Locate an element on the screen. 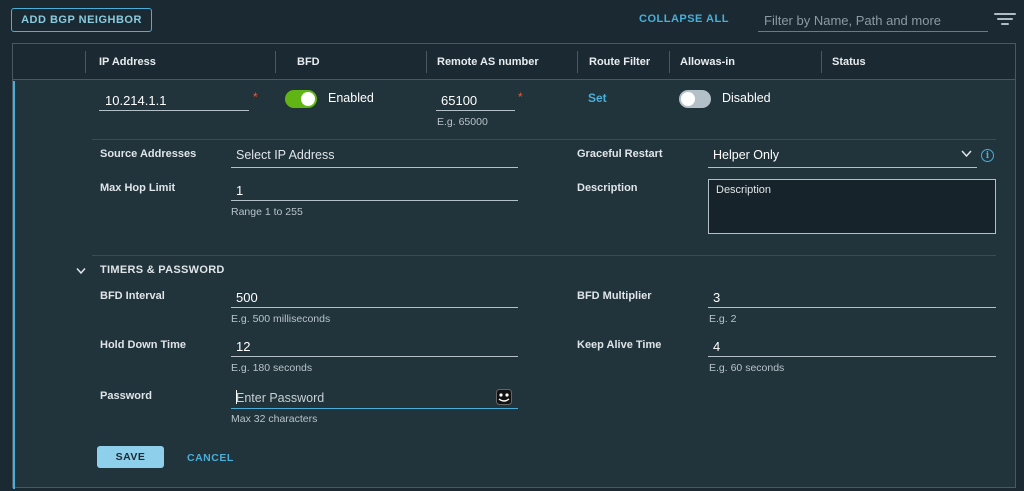 The image size is (1024, 491). column-header-allowas-in: Allowas-in is located at coordinates (707, 62).